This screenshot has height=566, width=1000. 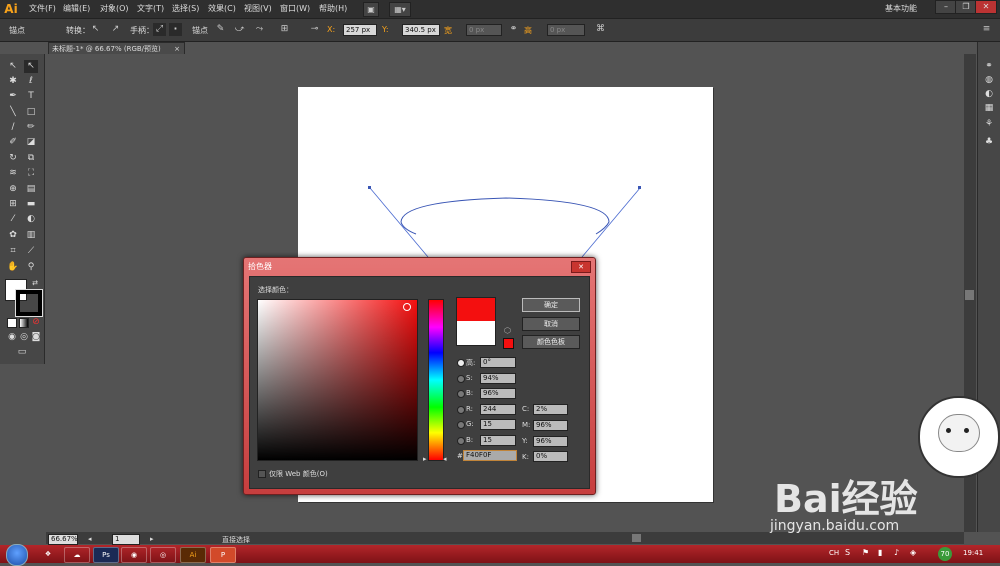 I want to click on swatches-icon: ▦, so click(x=989, y=108).